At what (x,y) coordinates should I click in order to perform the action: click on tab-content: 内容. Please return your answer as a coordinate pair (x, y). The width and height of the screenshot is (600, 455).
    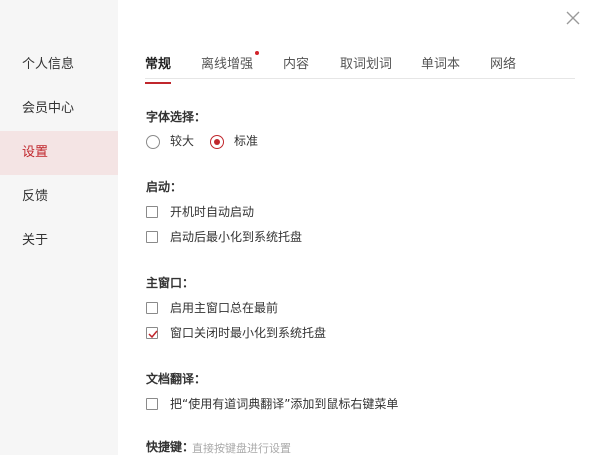
    Looking at the image, I should click on (296, 62).